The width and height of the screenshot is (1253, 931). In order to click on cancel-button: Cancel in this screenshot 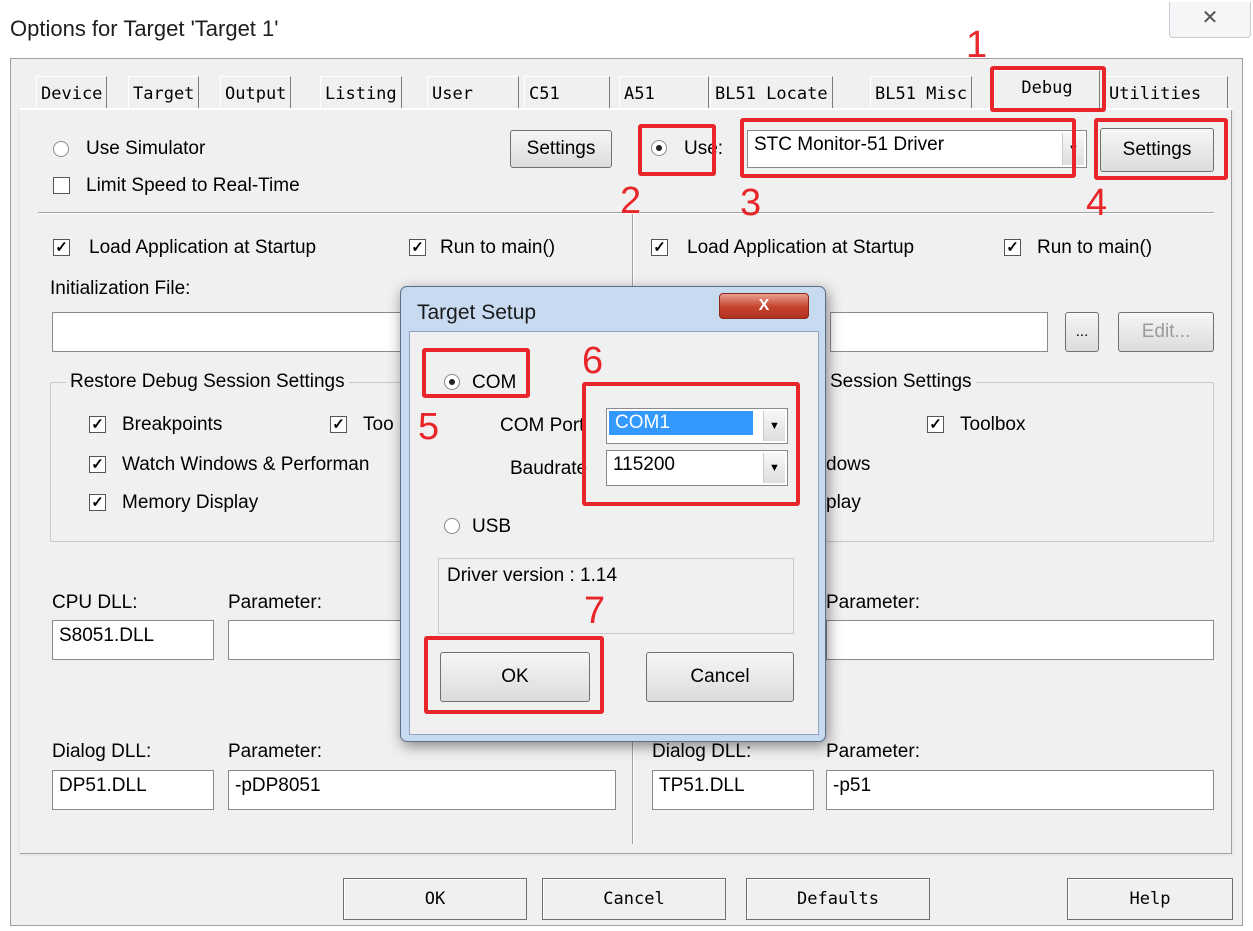, I will do `click(634, 899)`.